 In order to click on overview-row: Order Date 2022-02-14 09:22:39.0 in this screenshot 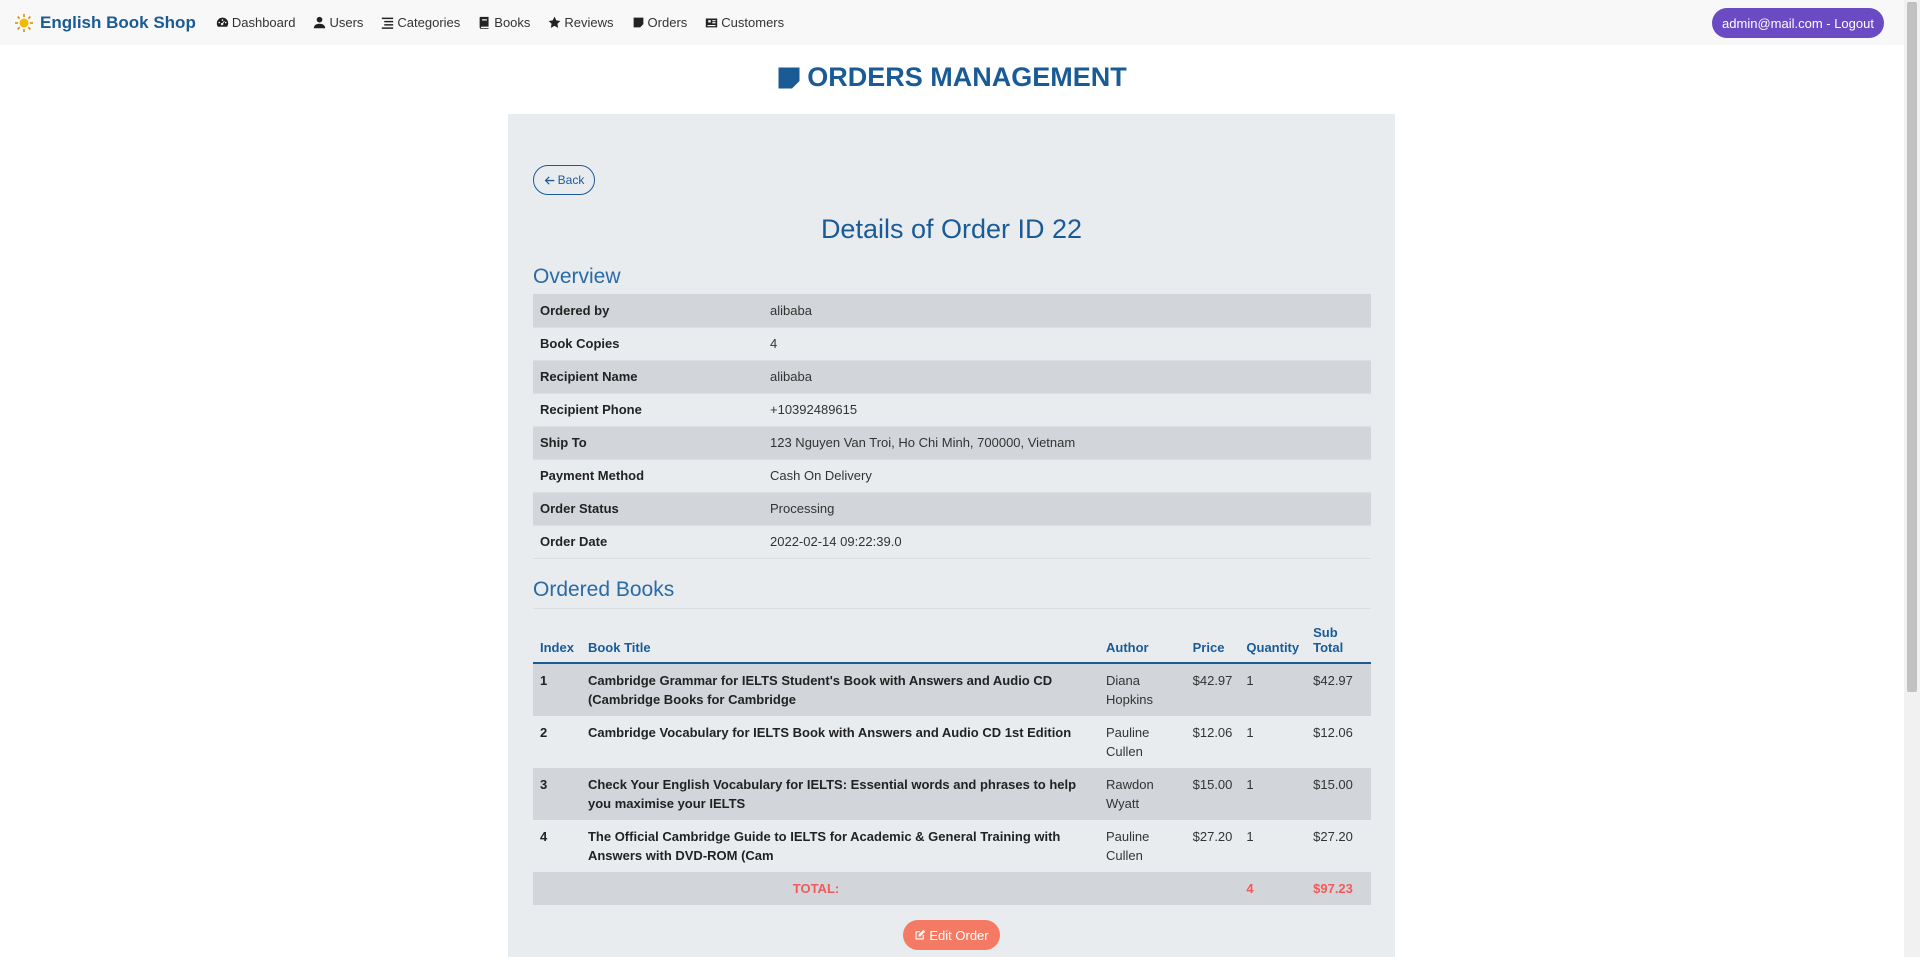, I will do `click(952, 542)`.